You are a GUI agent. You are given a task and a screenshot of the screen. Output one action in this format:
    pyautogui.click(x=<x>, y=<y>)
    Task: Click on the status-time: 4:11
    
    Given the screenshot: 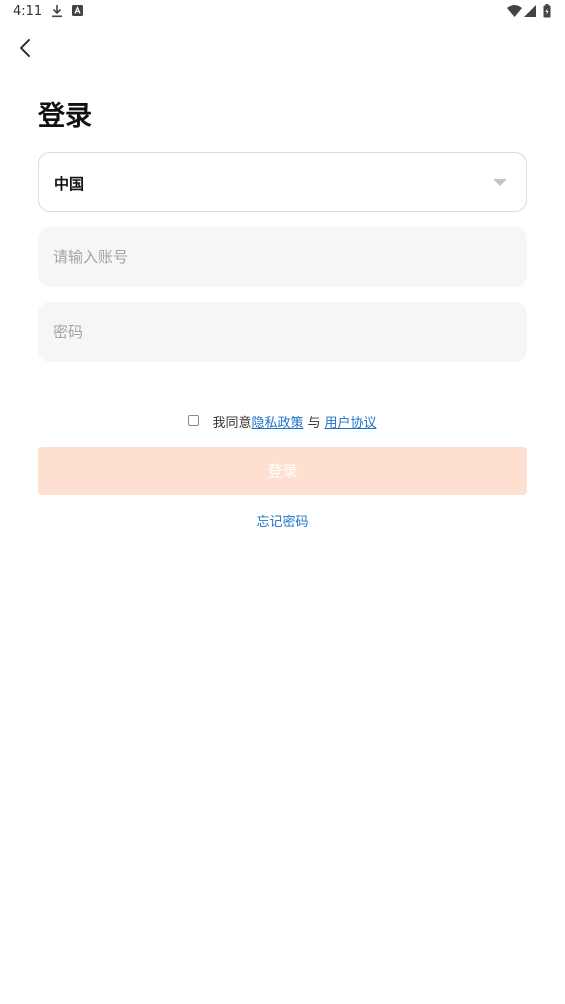 What is the action you would take?
    pyautogui.click(x=28, y=11)
    